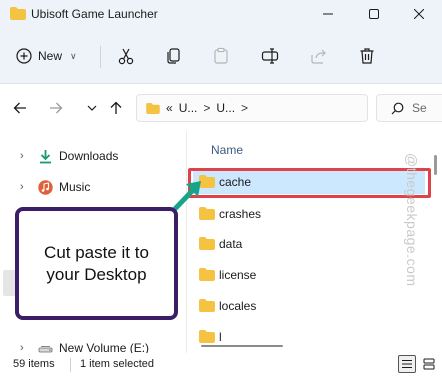  What do you see at coordinates (100, 57) in the screenshot?
I see `toolbar-divider` at bounding box center [100, 57].